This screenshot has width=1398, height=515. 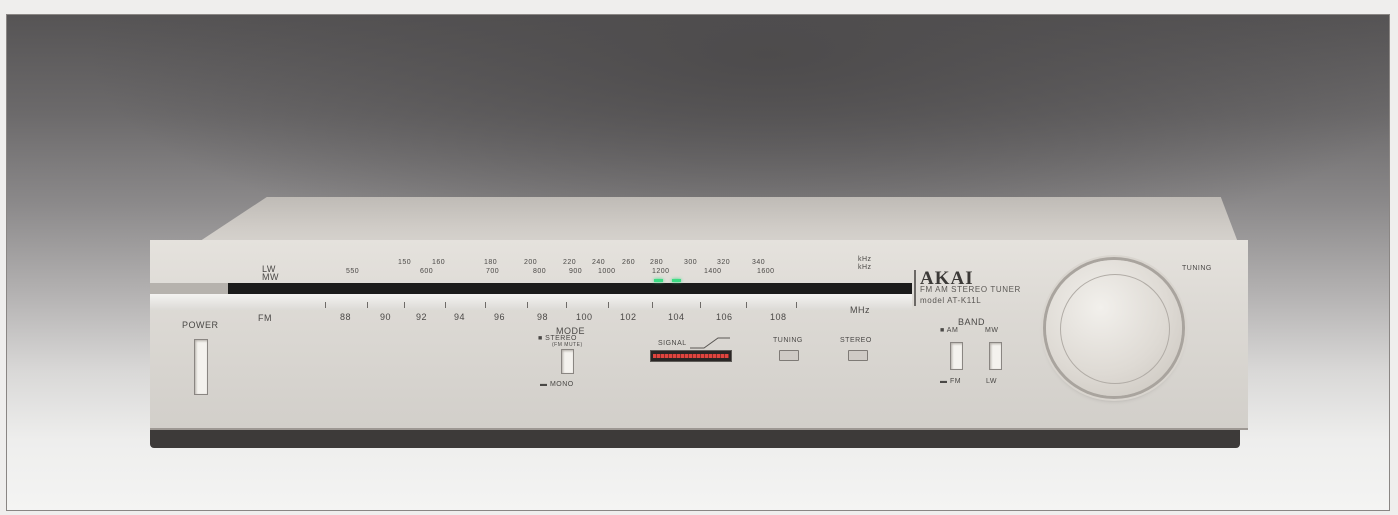 What do you see at coordinates (1197, 268) in the screenshot?
I see `tuning-knob-label: TUNING` at bounding box center [1197, 268].